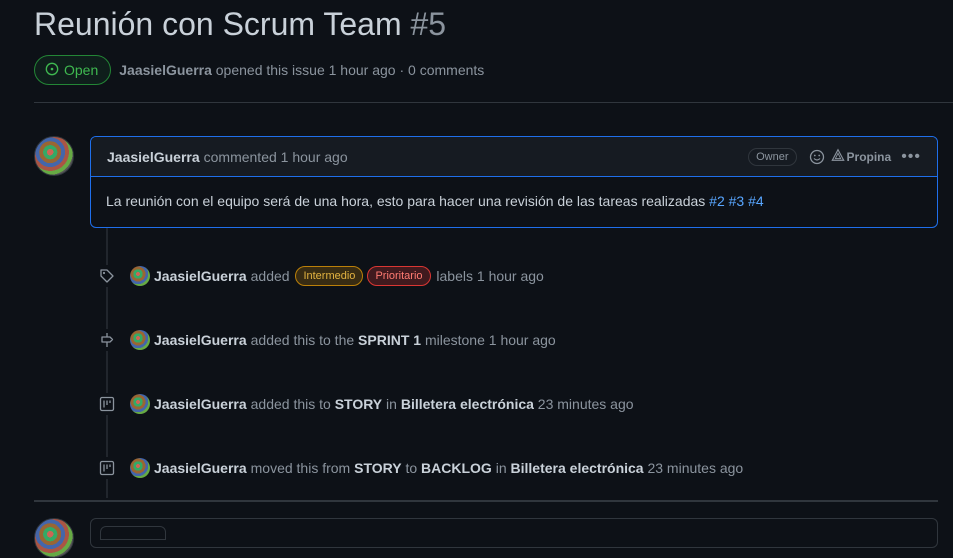 This screenshot has width=953, height=558. What do you see at coordinates (378, 468) in the screenshot?
I see `from-column: STORY` at bounding box center [378, 468].